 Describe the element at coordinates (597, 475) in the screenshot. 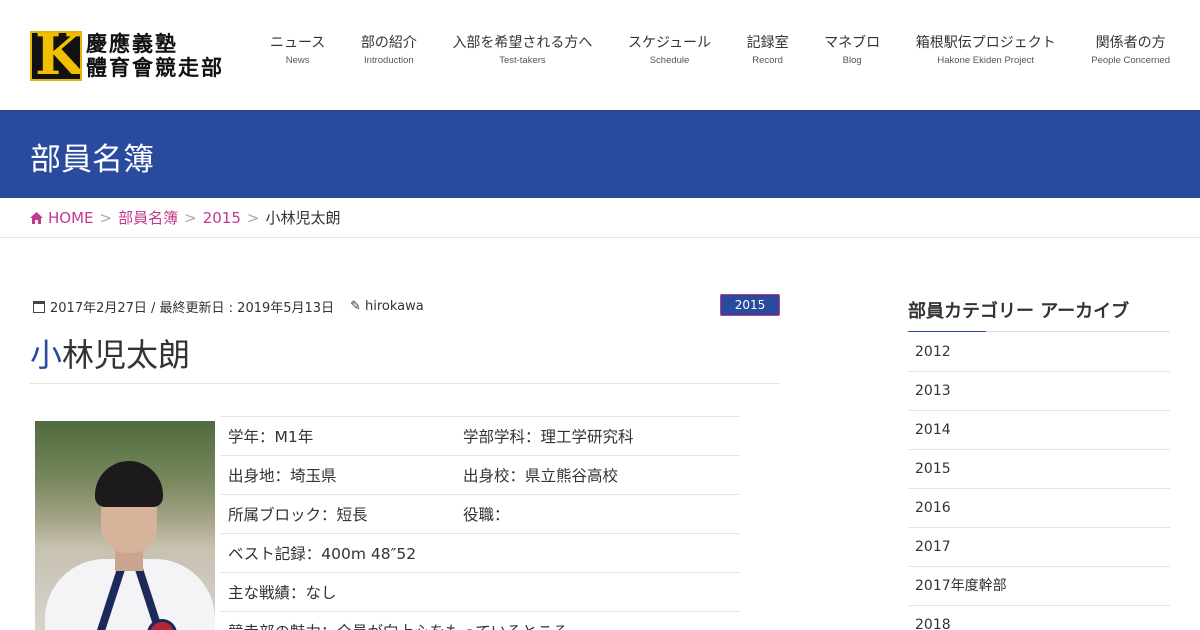

I see `profile-high-school: 出身校：県立熊谷高校` at that location.